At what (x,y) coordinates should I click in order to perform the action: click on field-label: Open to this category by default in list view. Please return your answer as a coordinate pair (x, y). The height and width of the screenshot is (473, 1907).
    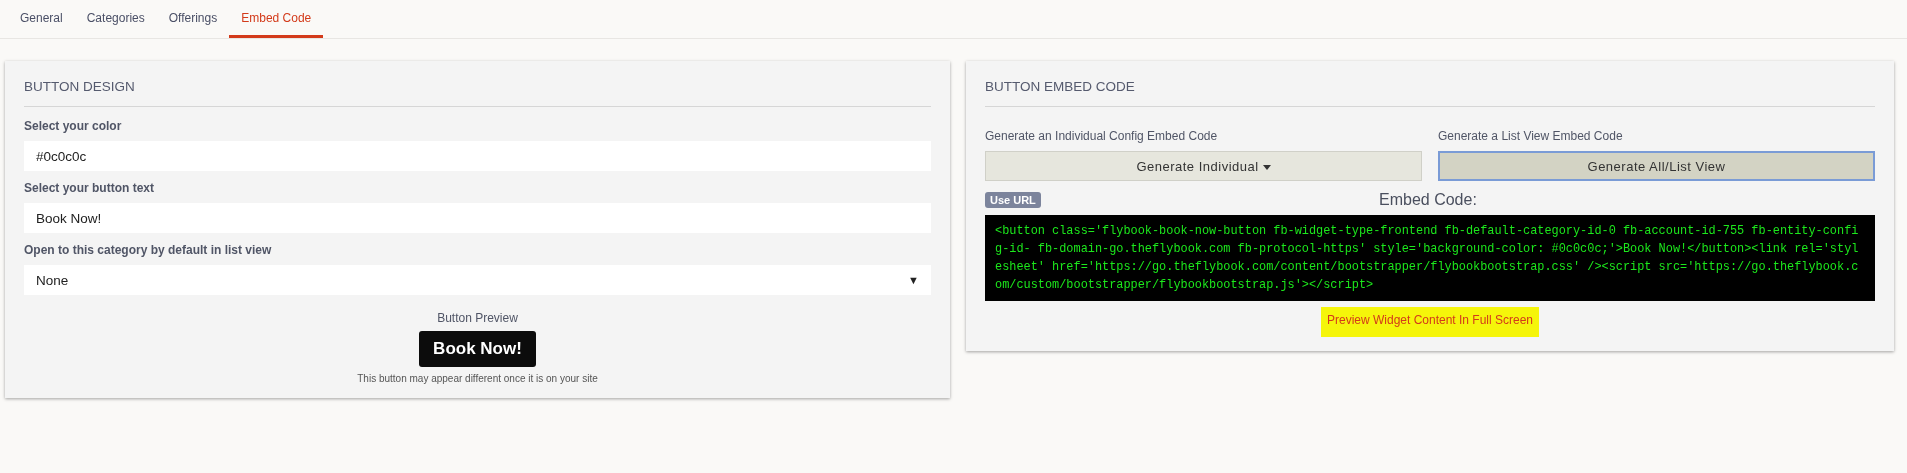
    Looking at the image, I should click on (148, 250).